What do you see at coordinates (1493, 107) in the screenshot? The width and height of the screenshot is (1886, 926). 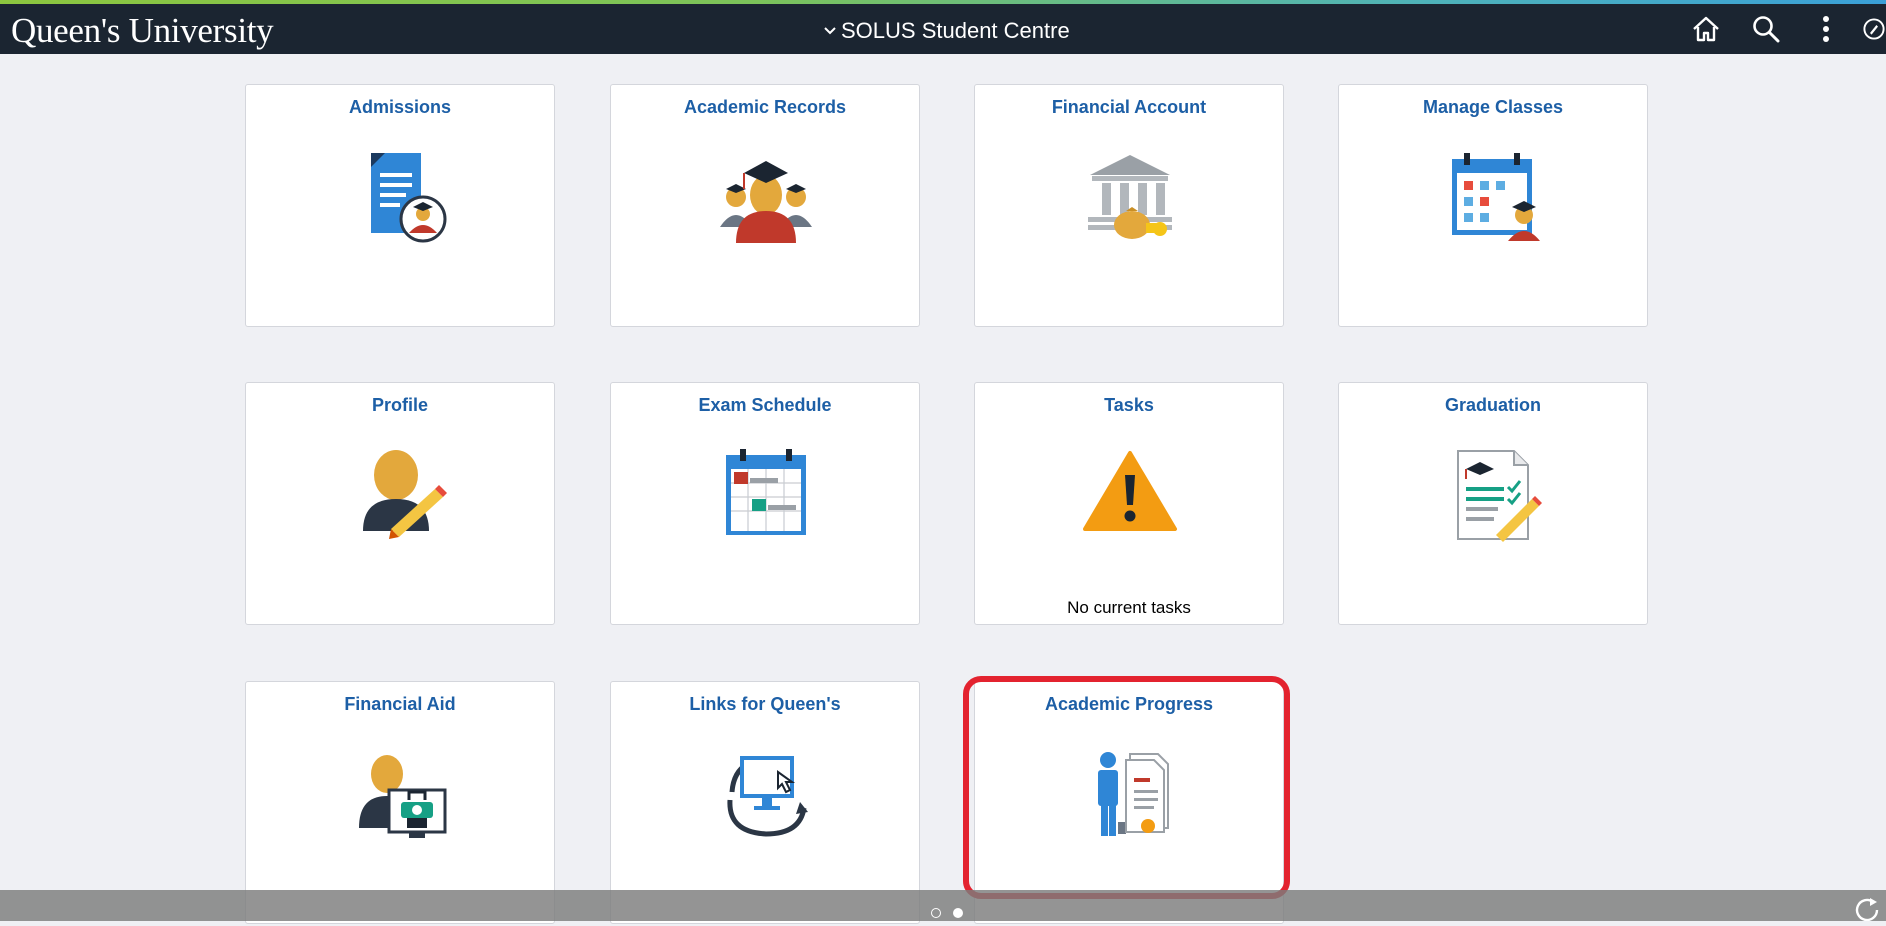 I see `tile-title: Manage Classes` at bounding box center [1493, 107].